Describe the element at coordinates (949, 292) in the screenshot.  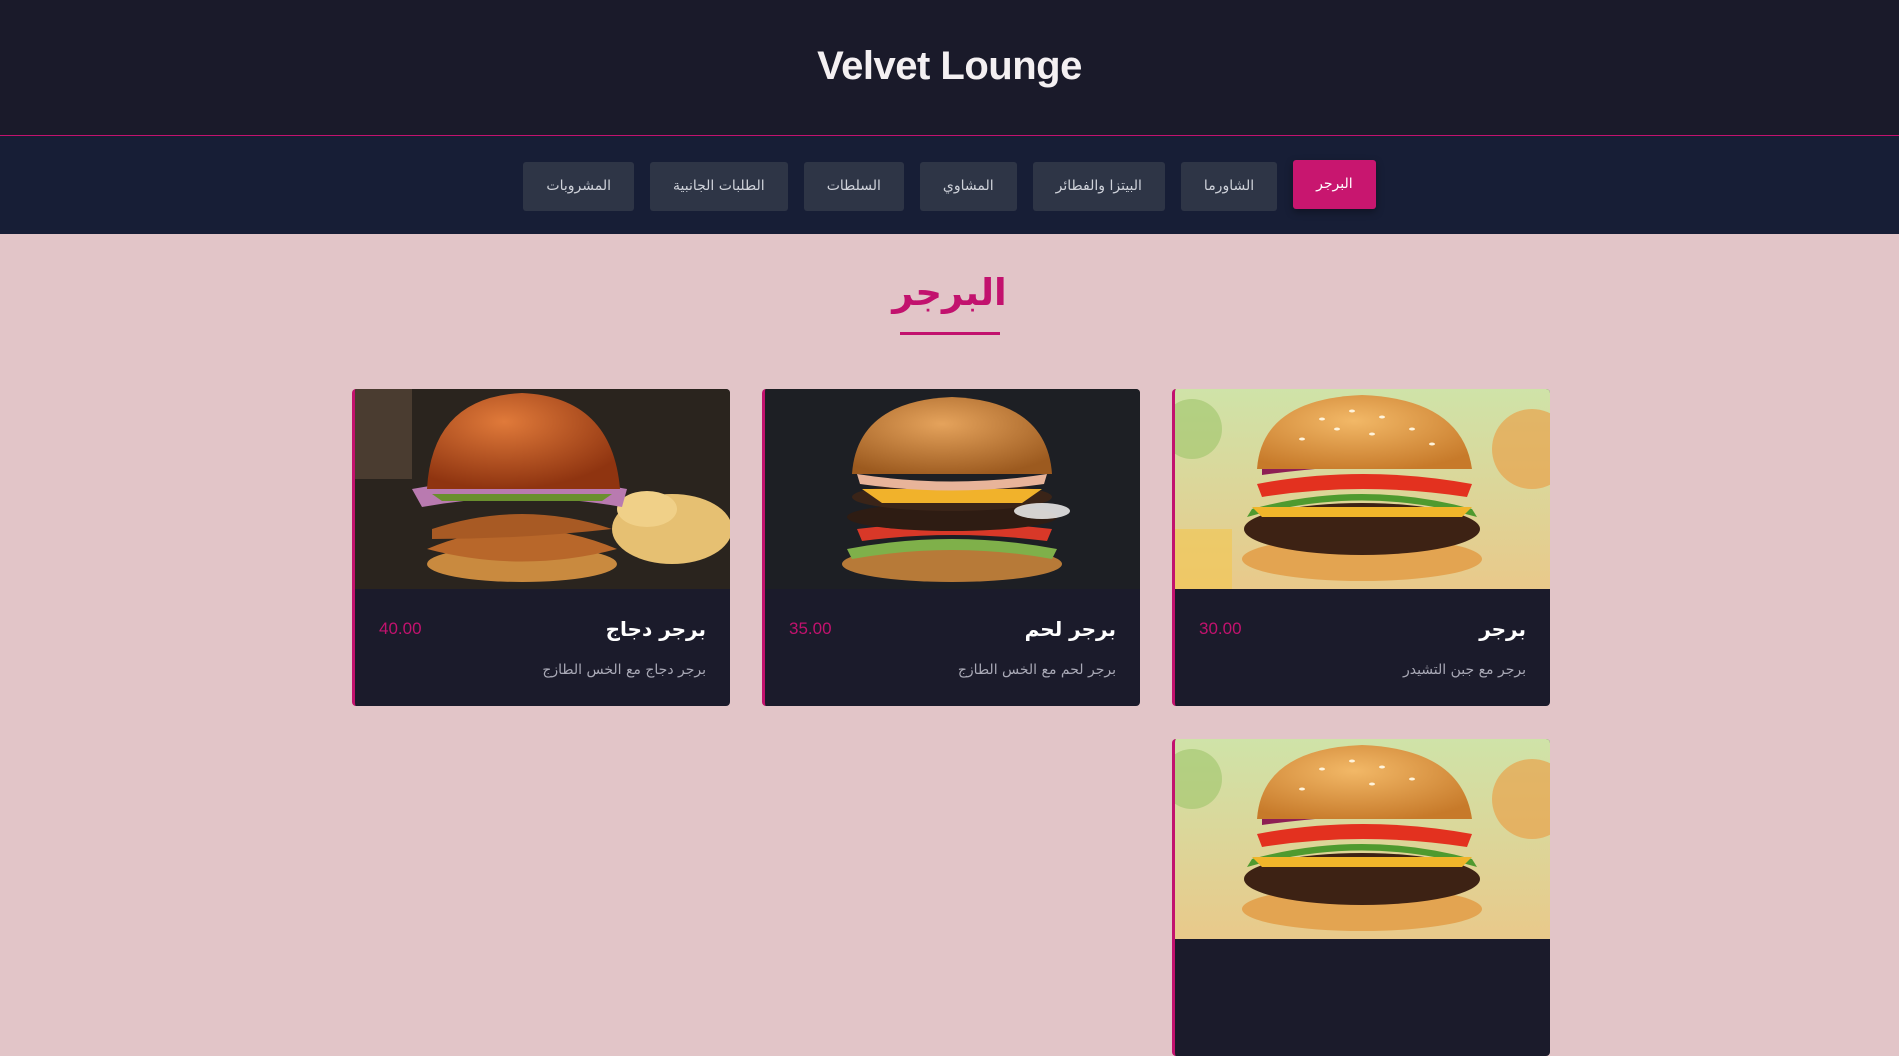
I see `section-title: البرجر` at that location.